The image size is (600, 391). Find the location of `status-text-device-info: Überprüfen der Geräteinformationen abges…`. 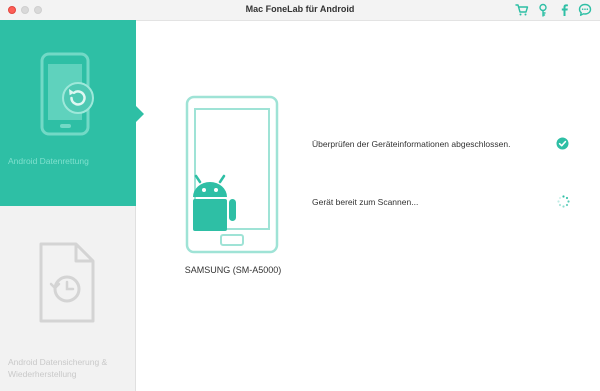

status-text-device-info: Überprüfen der Geräteinformationen abges… is located at coordinates (411, 144).